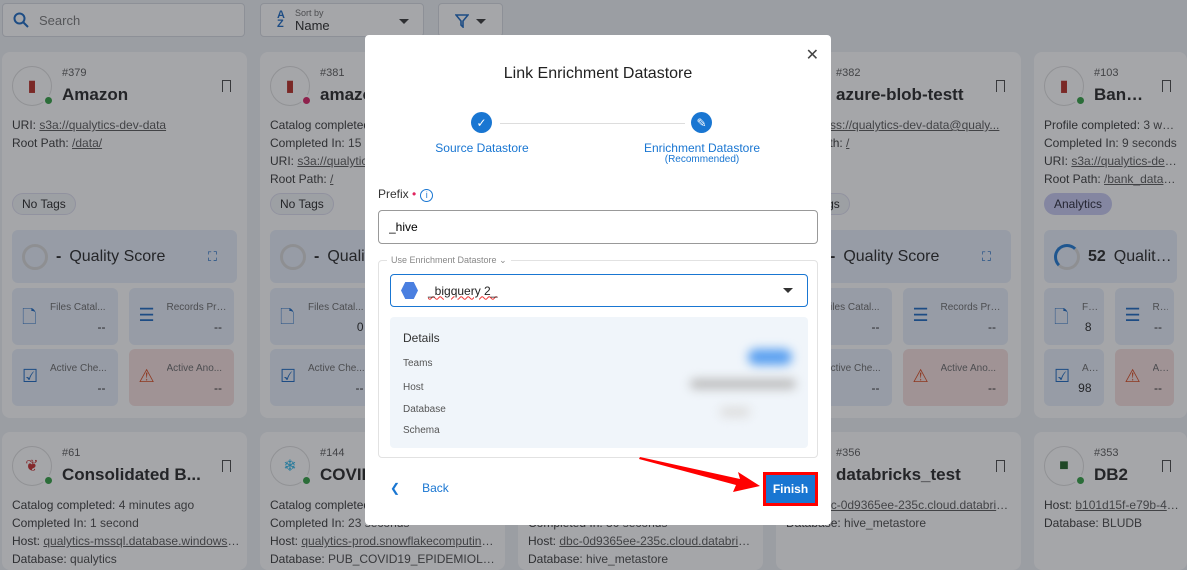 The width and height of the screenshot is (1187, 570). What do you see at coordinates (592, 123) in the screenshot?
I see `stepper-connector` at bounding box center [592, 123].